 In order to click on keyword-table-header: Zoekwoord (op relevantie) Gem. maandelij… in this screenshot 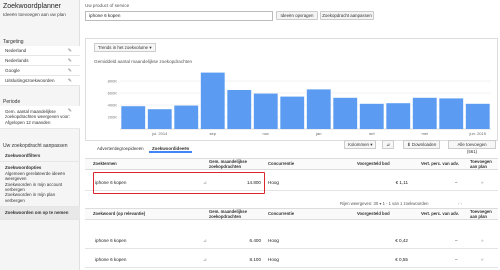, I will do `click(291, 214)`.